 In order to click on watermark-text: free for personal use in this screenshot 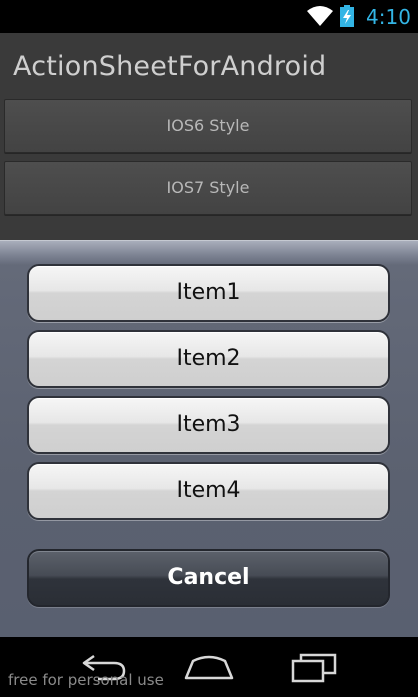, I will do `click(86, 680)`.